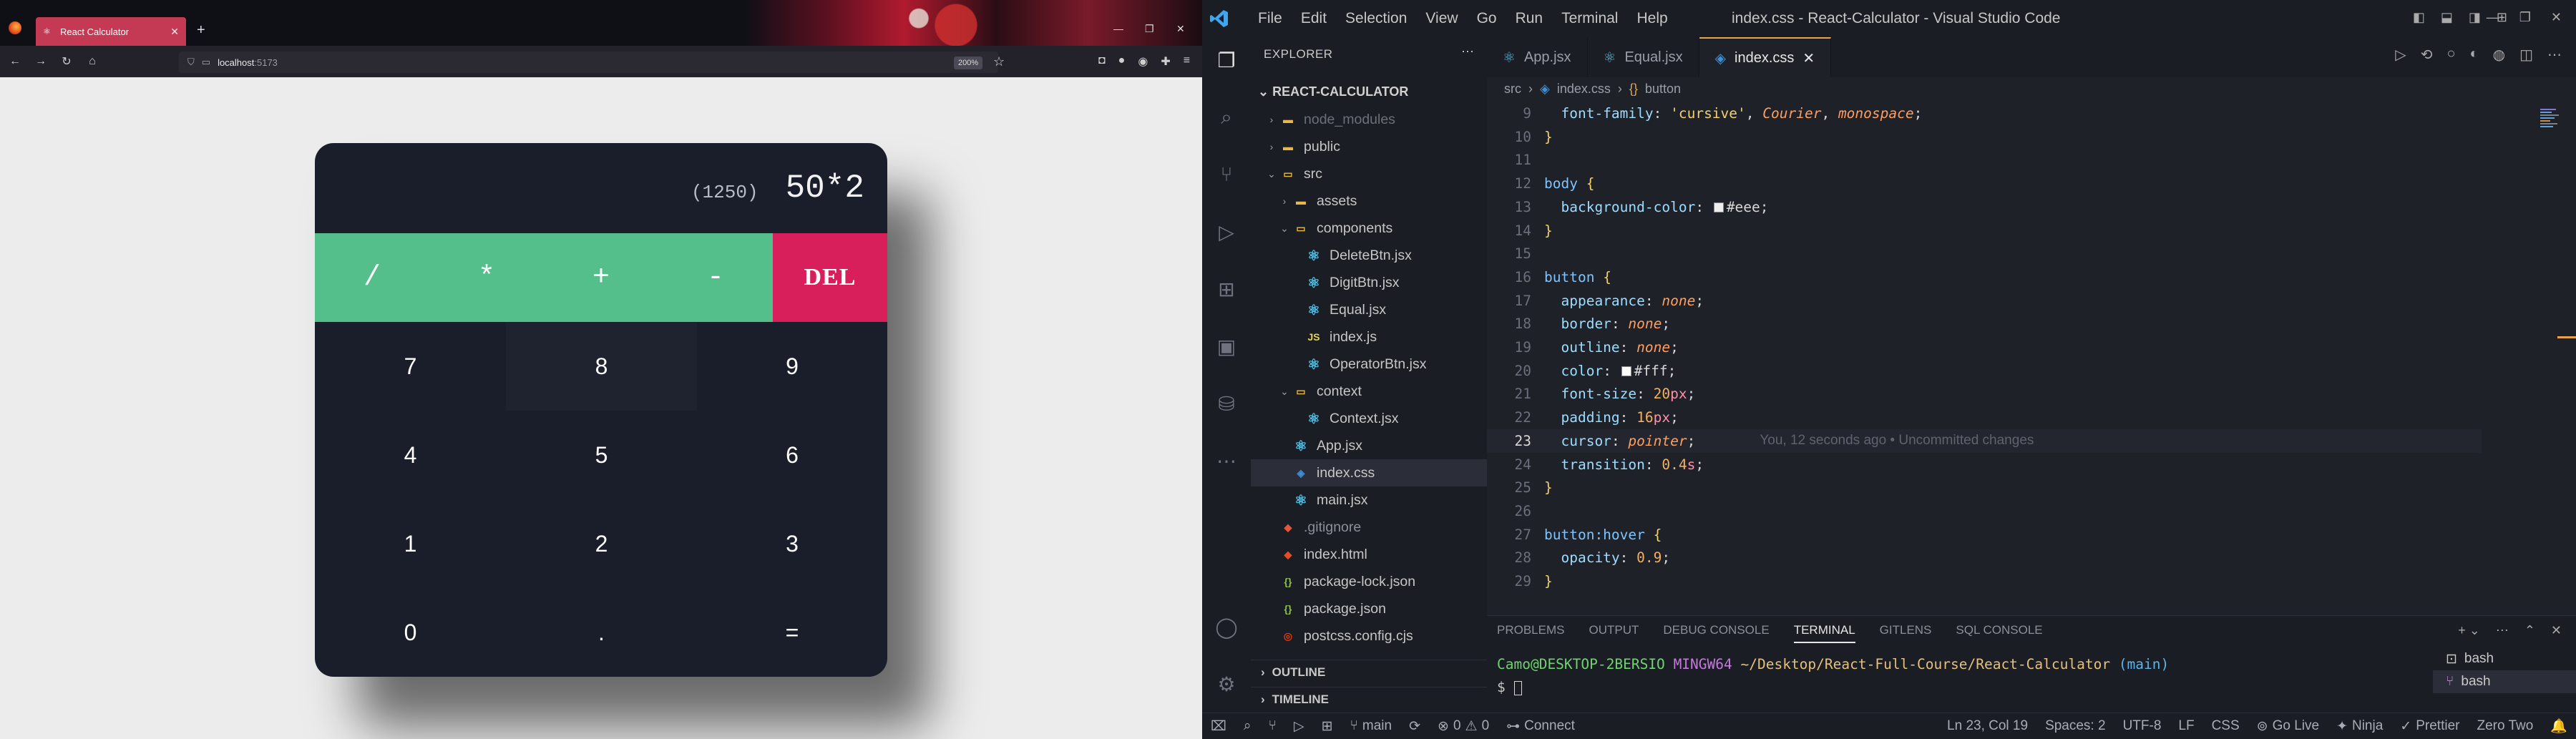  I want to click on close-window-icon: ✕, so click(2556, 17).